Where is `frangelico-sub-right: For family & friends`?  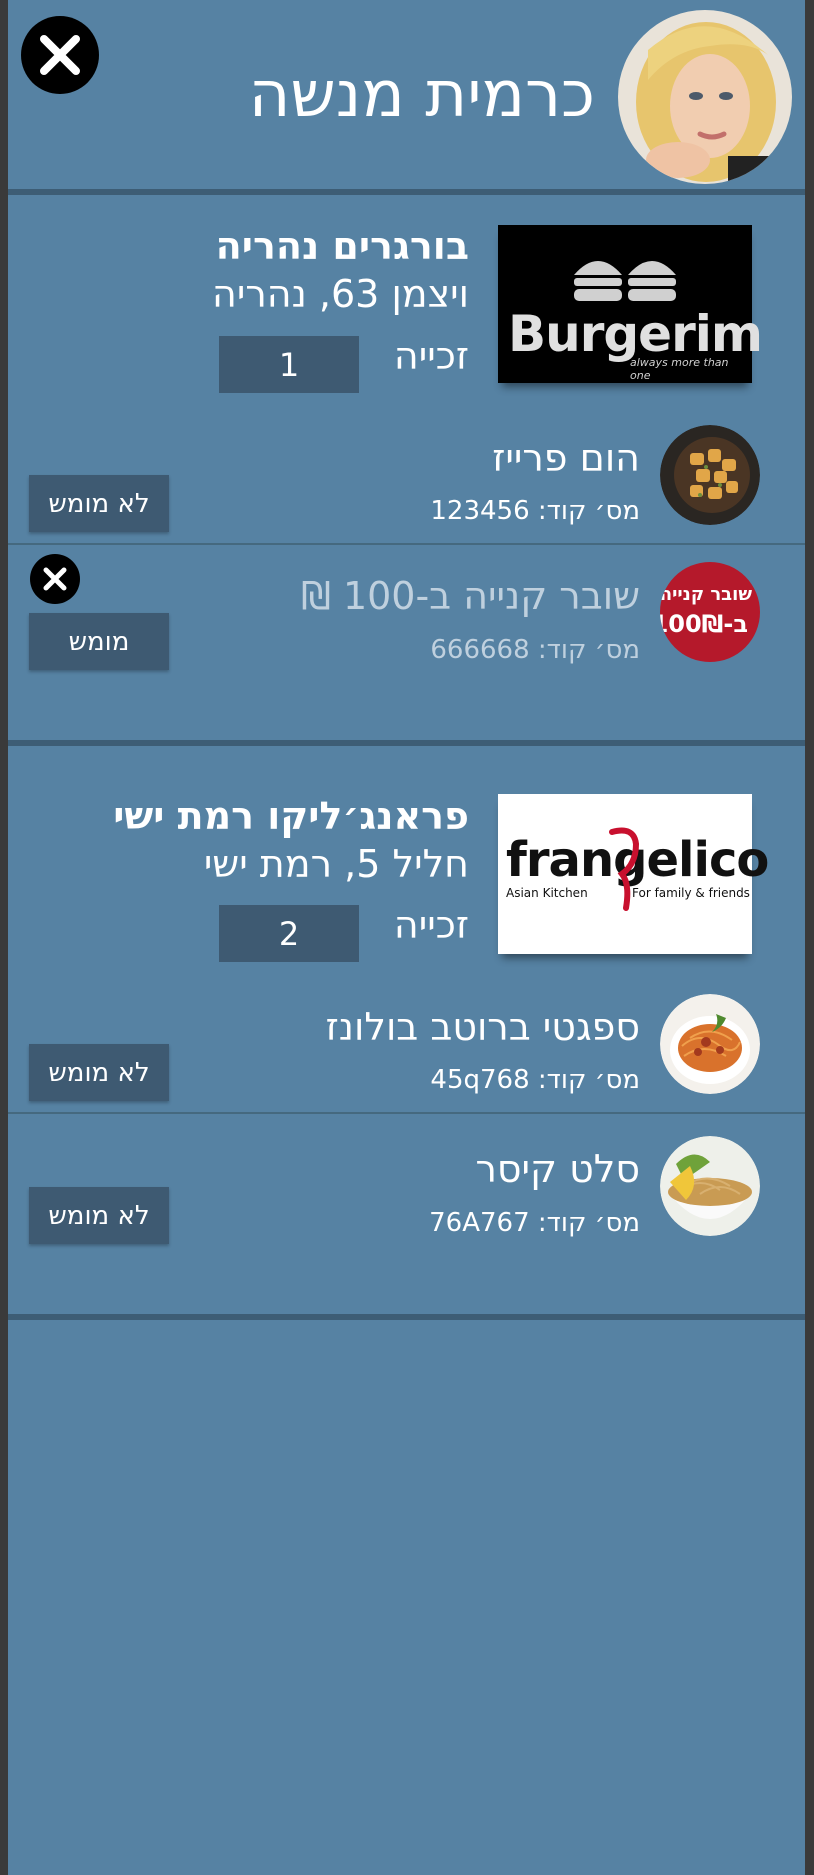 frangelico-sub-right: For family & friends is located at coordinates (691, 893).